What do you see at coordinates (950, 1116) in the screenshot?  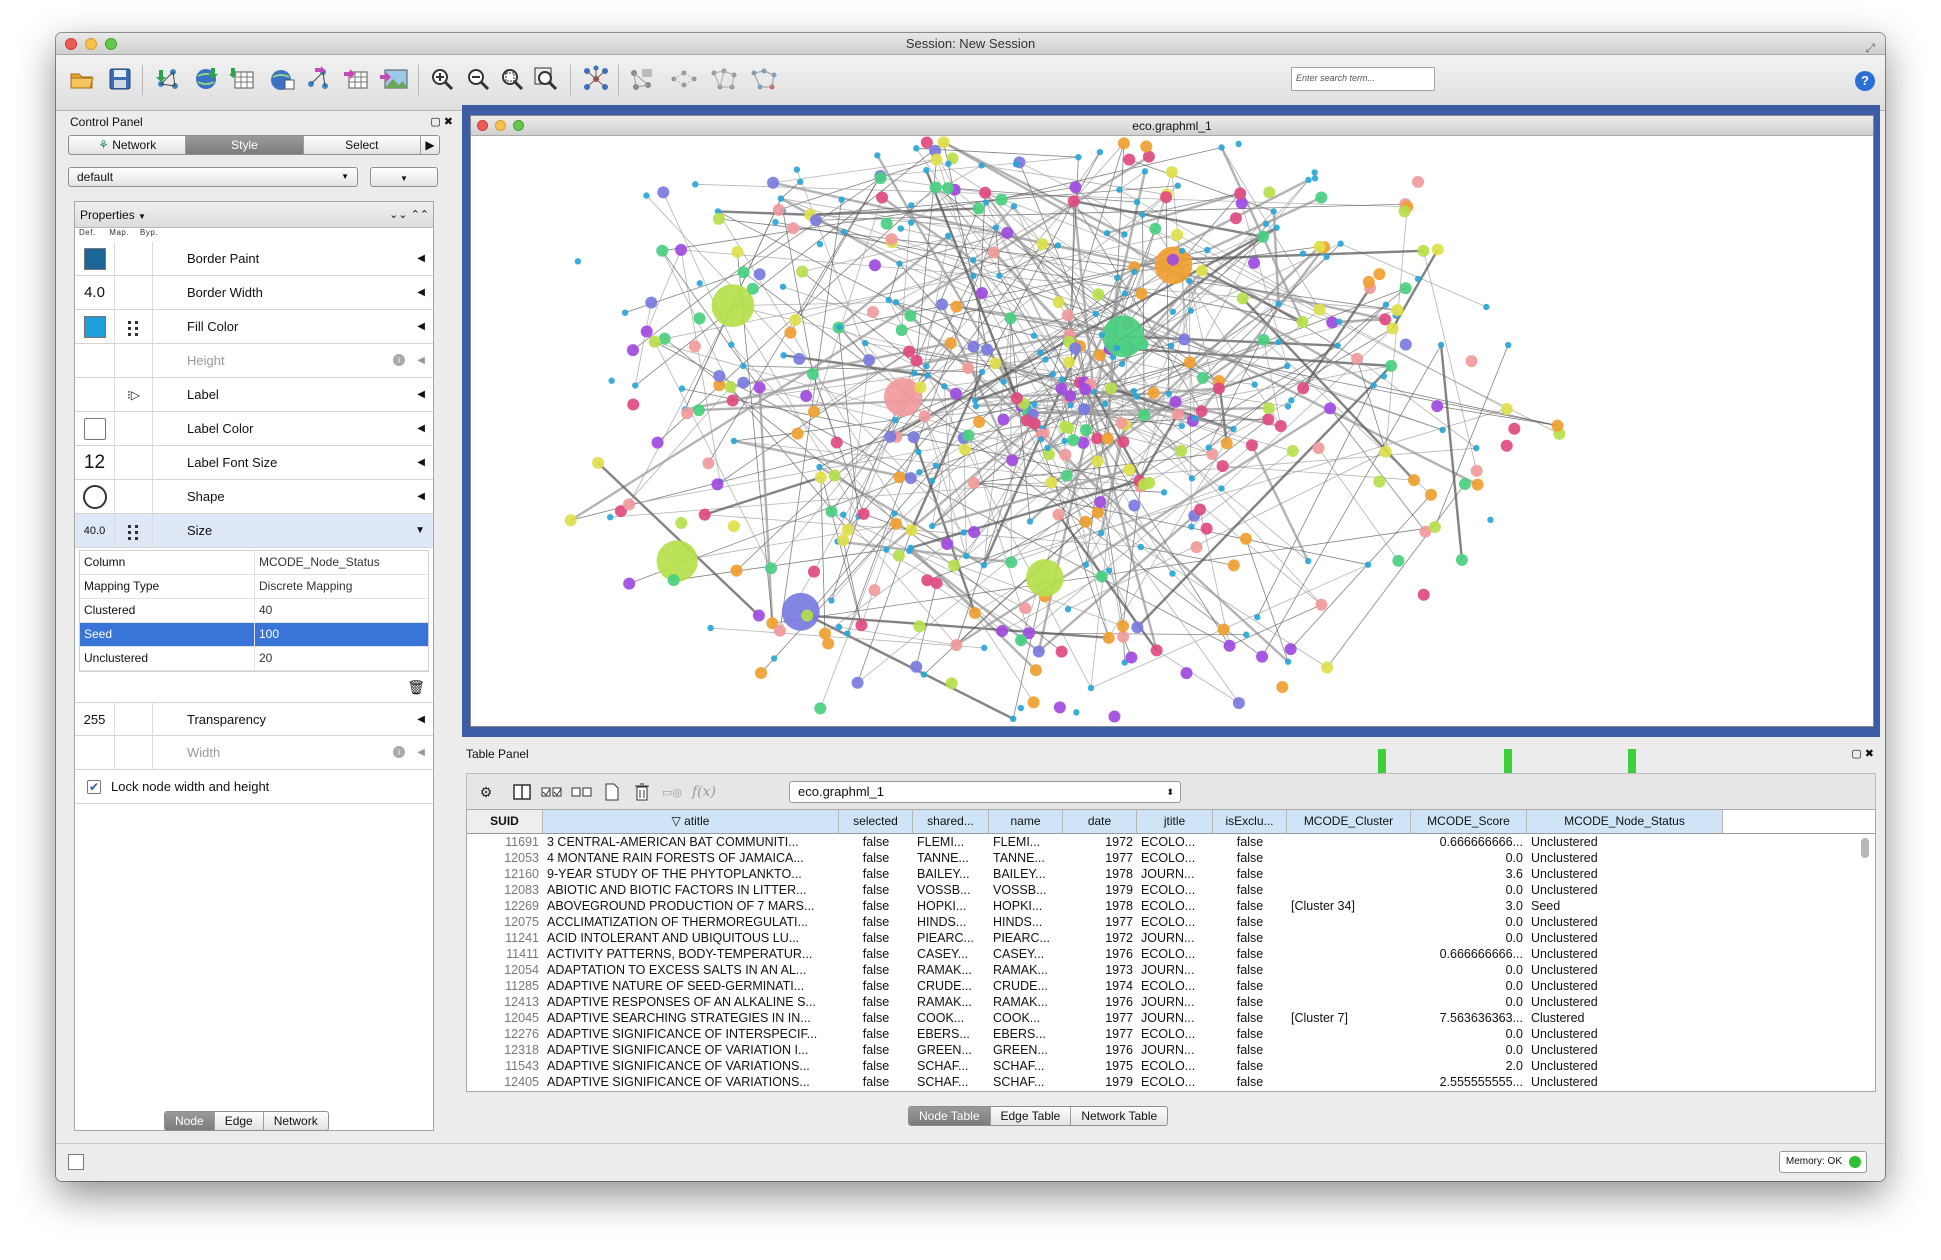 I see `tab-node-table: Node Table` at bounding box center [950, 1116].